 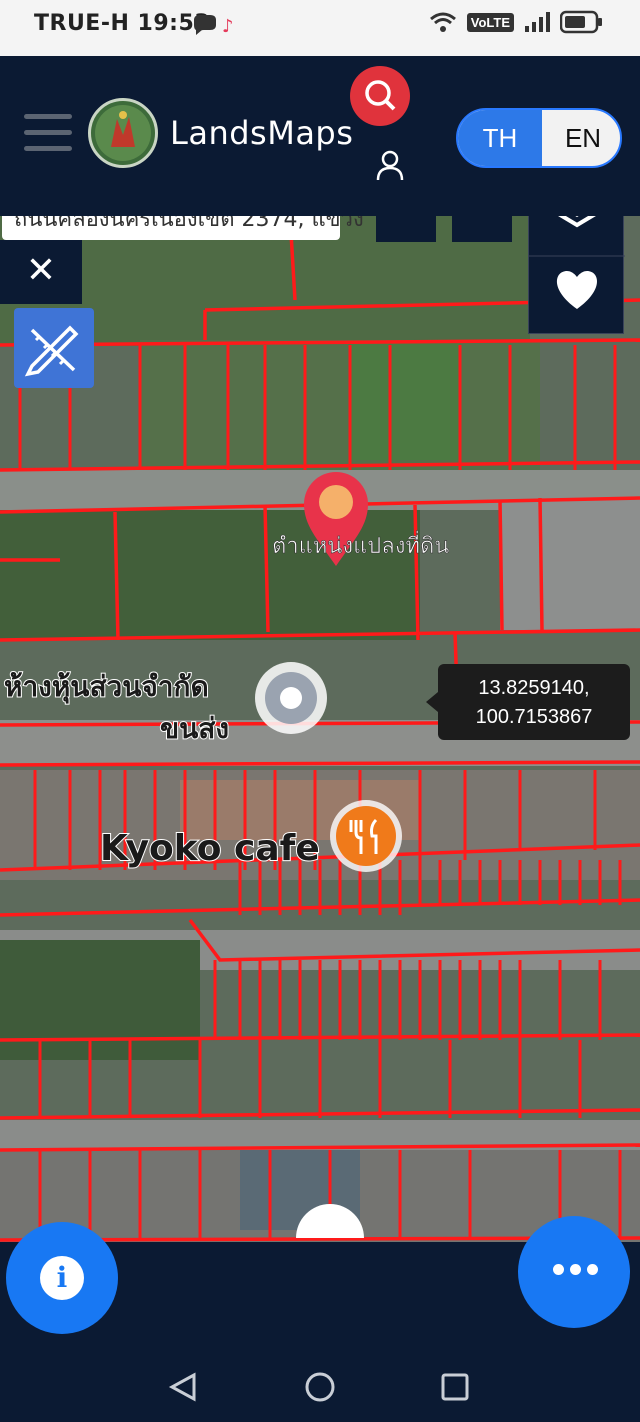 I want to click on search-icon, so click(x=380, y=96).